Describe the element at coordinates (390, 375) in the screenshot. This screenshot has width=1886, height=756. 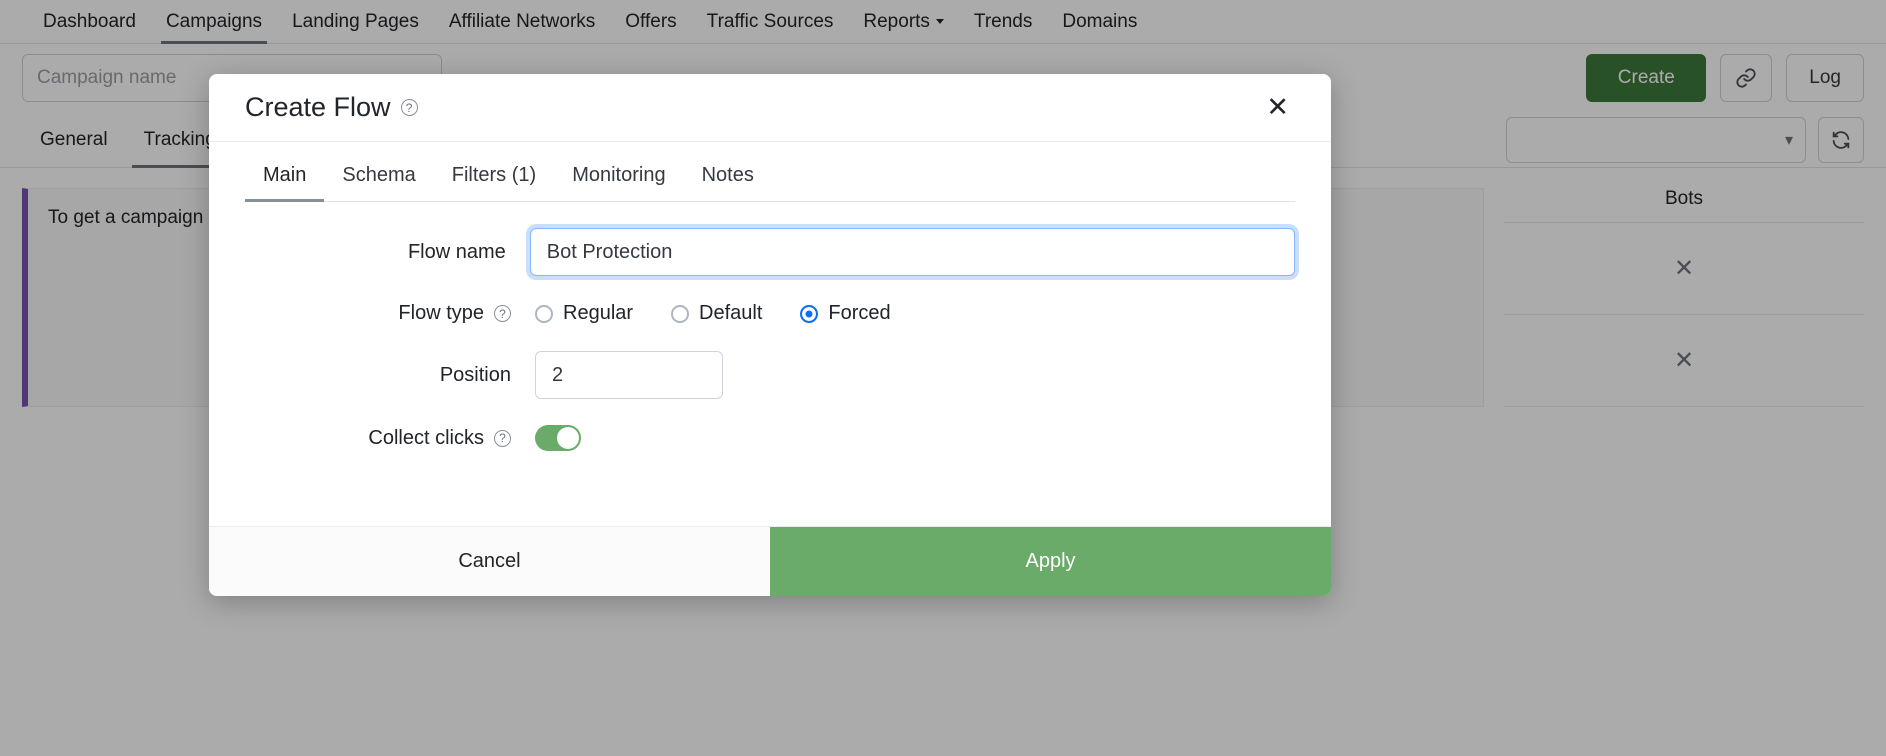
I see `position-label: Position` at that location.